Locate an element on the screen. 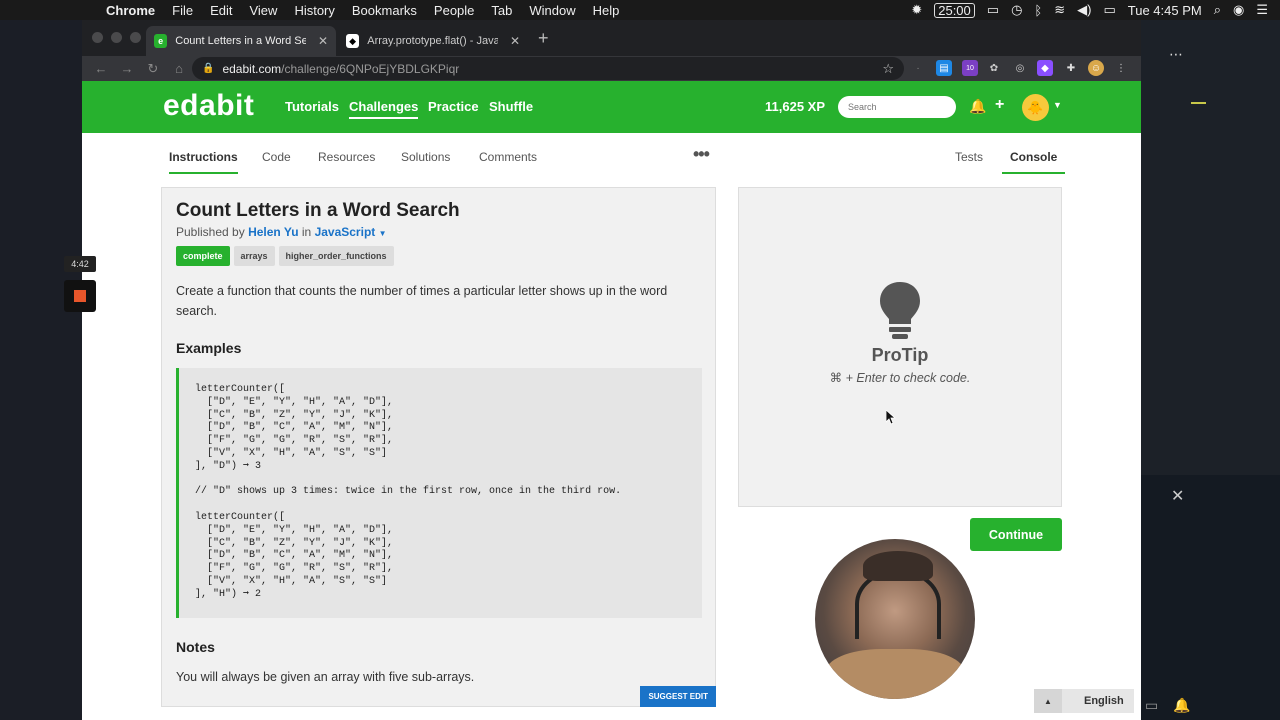  stop-recording-button is located at coordinates (80, 296).